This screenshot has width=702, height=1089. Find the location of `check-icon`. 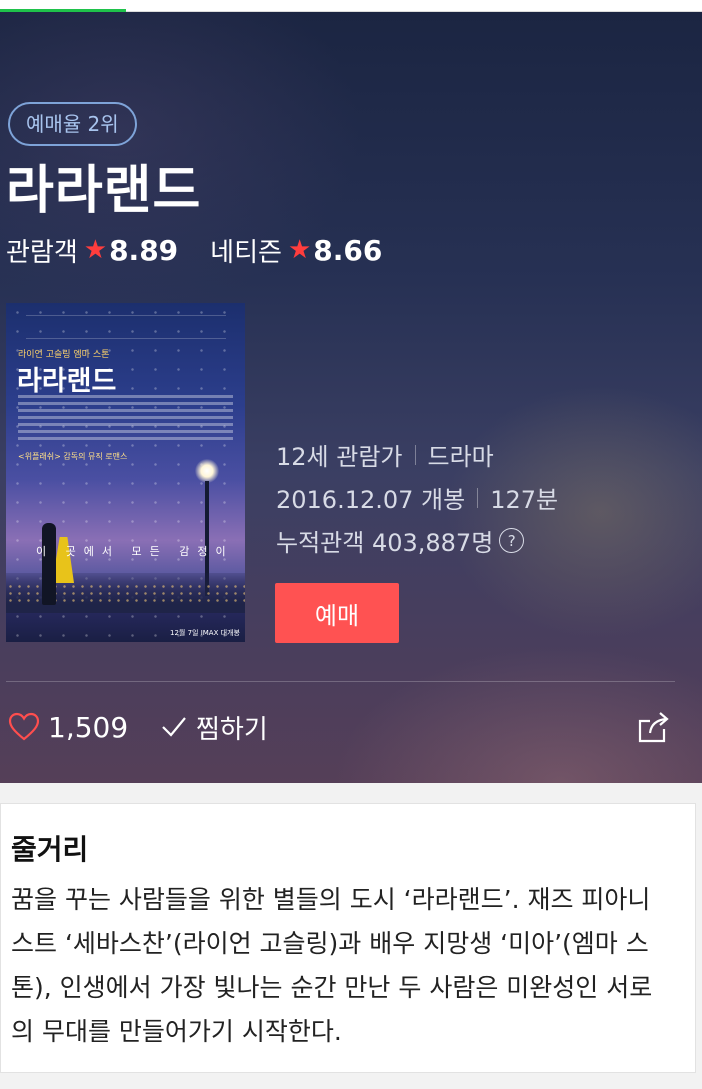

check-icon is located at coordinates (174, 727).